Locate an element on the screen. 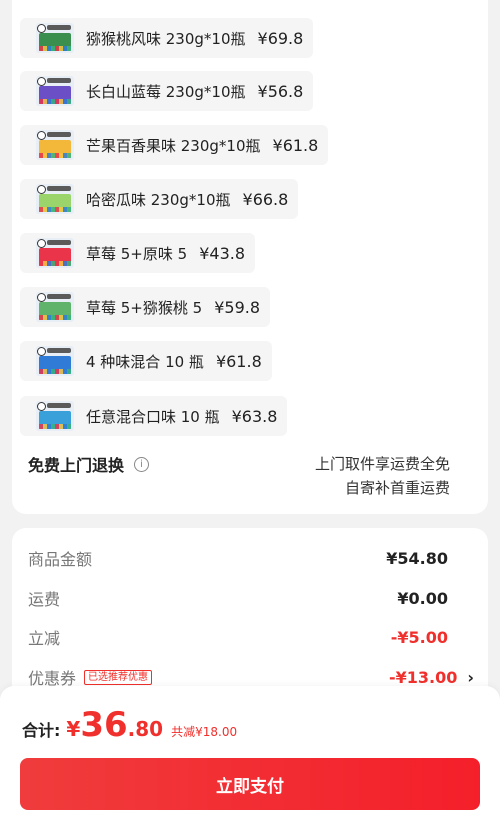 The image size is (500, 828). variant-price: ¥43.8 is located at coordinates (222, 253).